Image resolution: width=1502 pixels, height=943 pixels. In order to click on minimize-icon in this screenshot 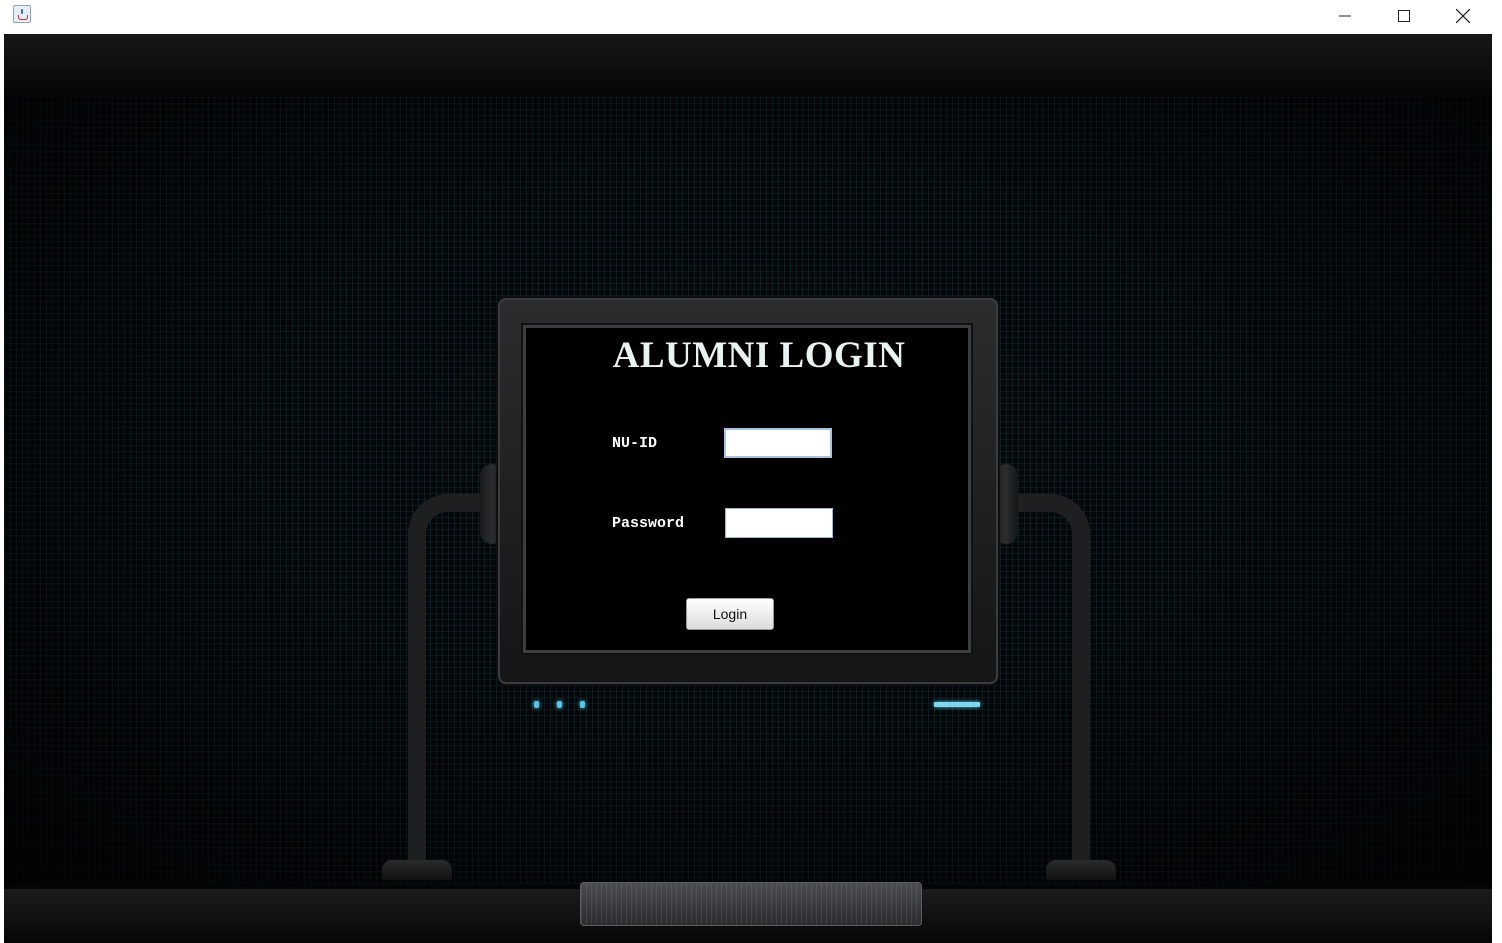, I will do `click(1345, 16)`.